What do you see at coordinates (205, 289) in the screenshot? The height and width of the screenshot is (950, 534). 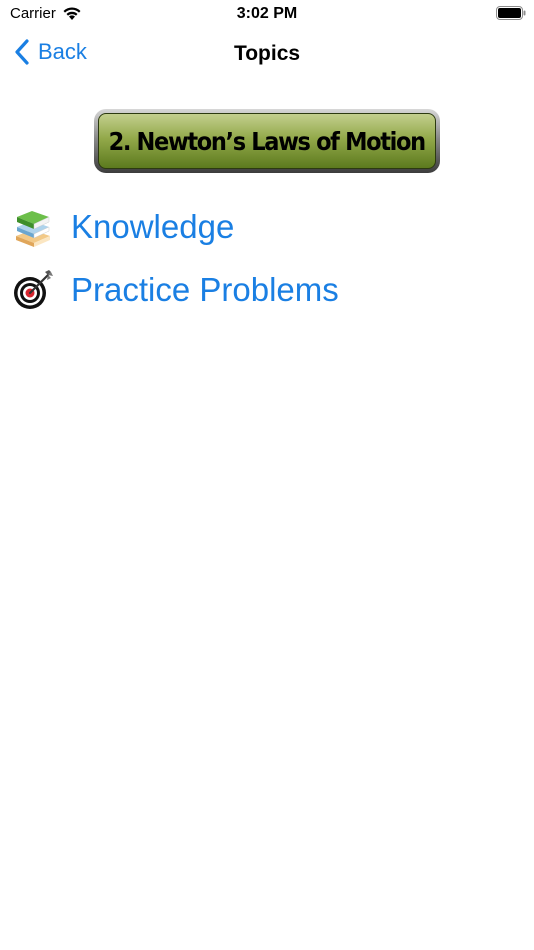 I see `topic-label-practice-problems: Practice Problems` at bounding box center [205, 289].